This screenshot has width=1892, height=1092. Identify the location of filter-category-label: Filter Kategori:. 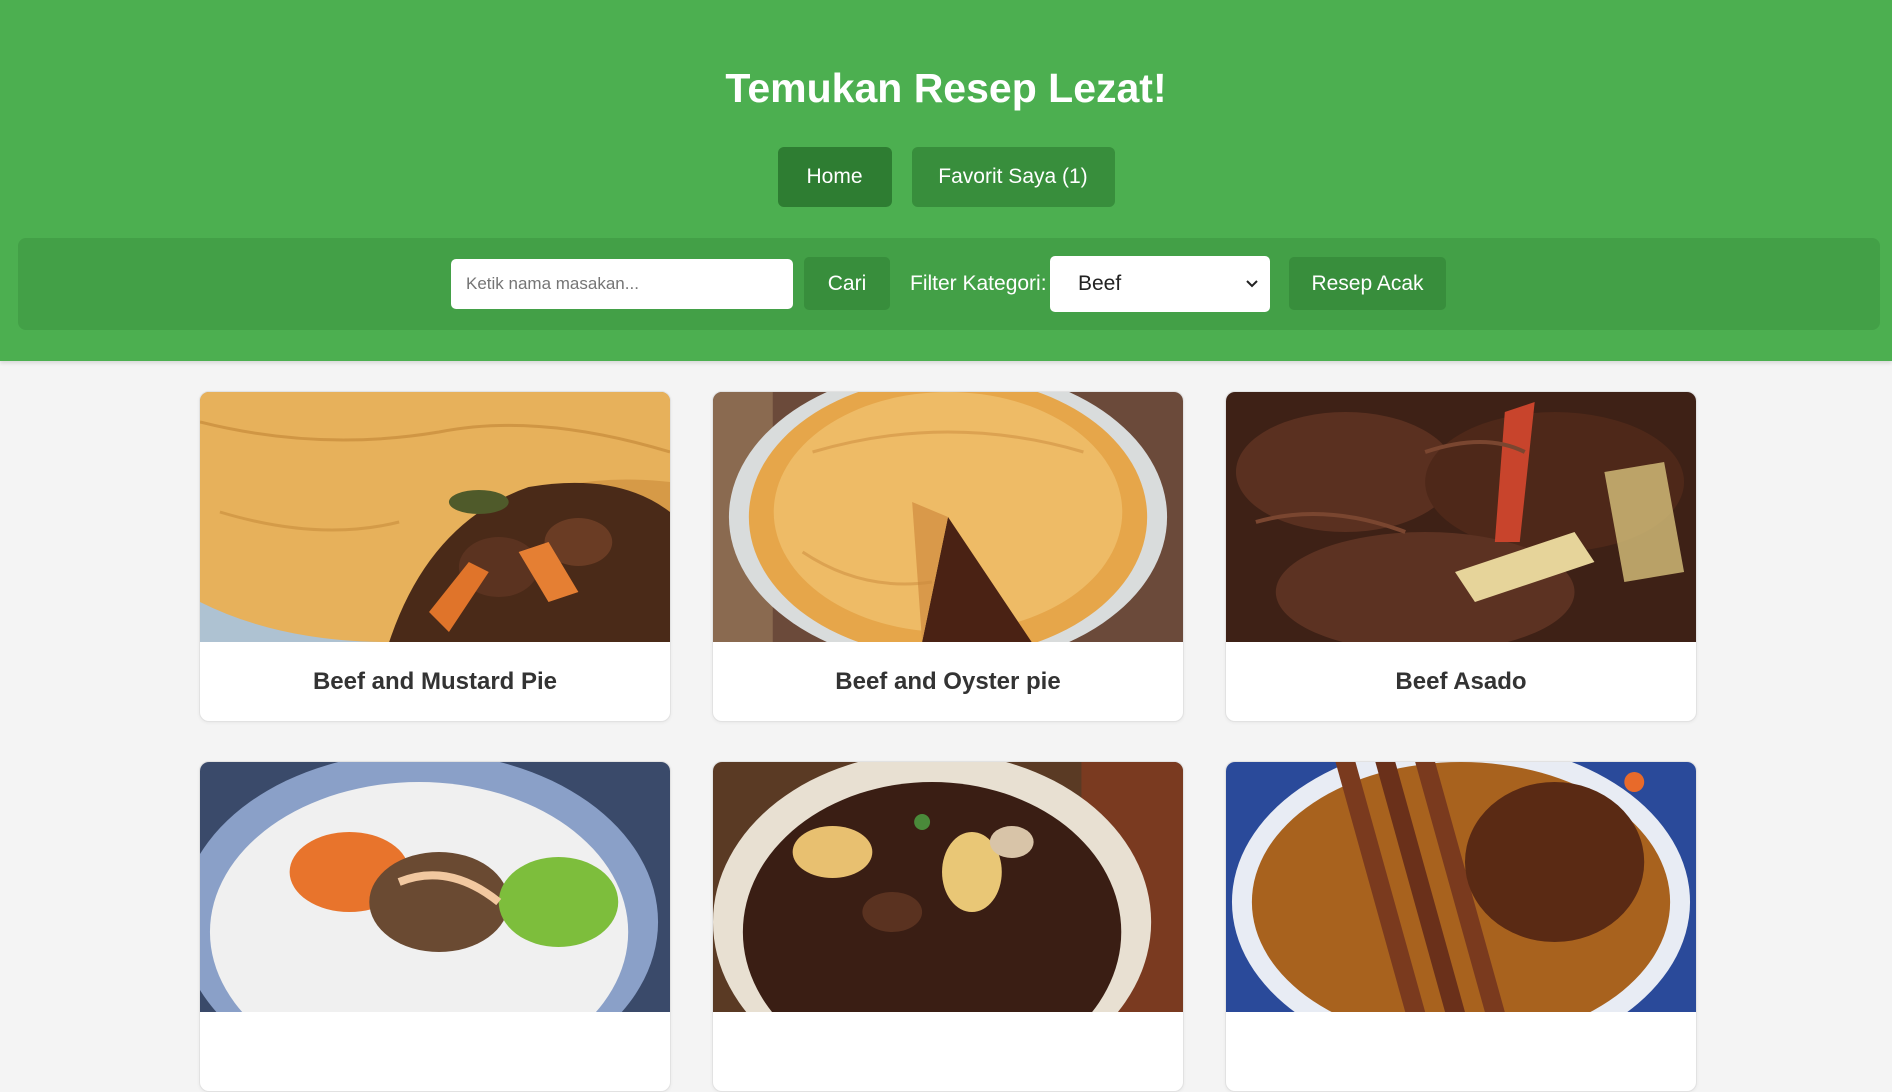
(978, 283).